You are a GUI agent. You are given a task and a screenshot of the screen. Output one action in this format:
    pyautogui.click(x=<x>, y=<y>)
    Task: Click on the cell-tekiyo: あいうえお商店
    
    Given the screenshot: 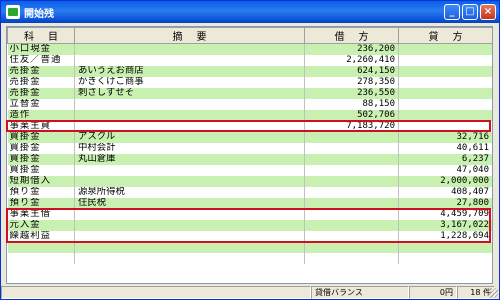 What is the action you would take?
    pyautogui.click(x=189, y=71)
    